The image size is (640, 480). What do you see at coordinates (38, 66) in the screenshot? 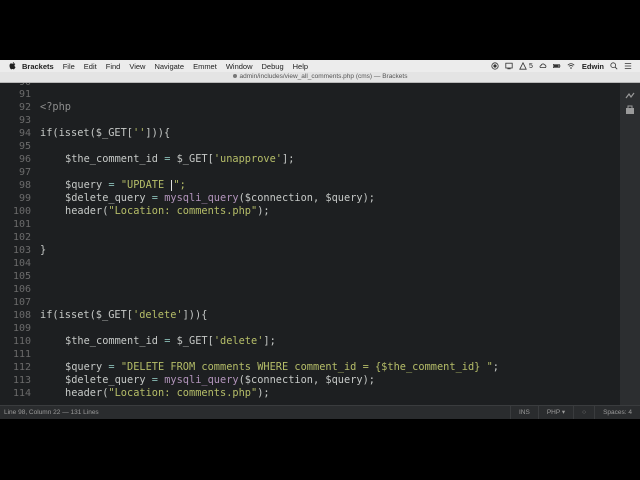
I see `menu-brackets: Brackets` at bounding box center [38, 66].